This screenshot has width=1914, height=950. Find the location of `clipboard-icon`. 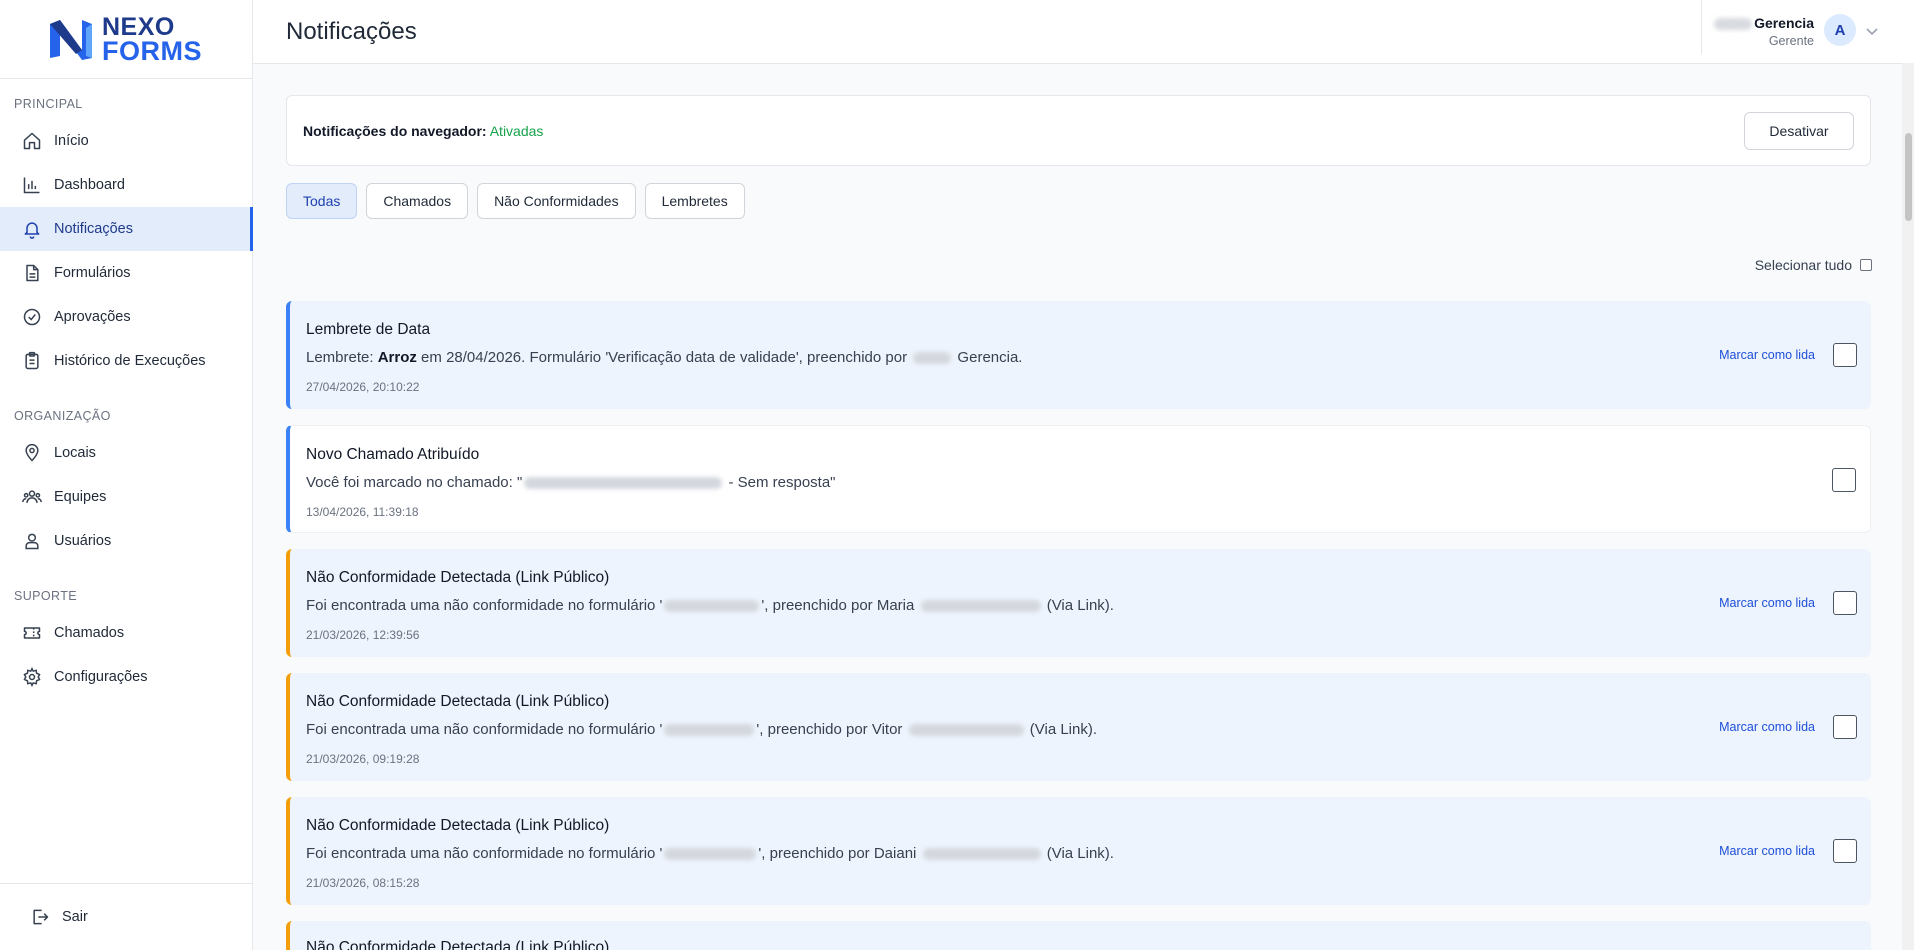

clipboard-icon is located at coordinates (32, 361).